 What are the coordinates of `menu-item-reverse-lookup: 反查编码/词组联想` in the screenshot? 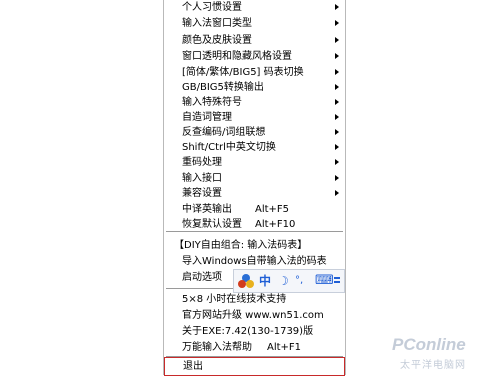 It's located at (254, 132).